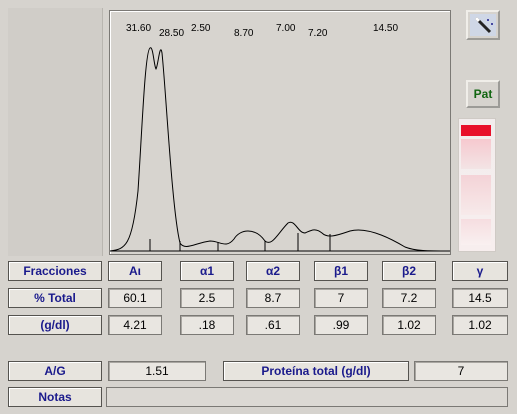 This screenshot has width=517, height=414. I want to click on peak-label: 7.00, so click(286, 28).